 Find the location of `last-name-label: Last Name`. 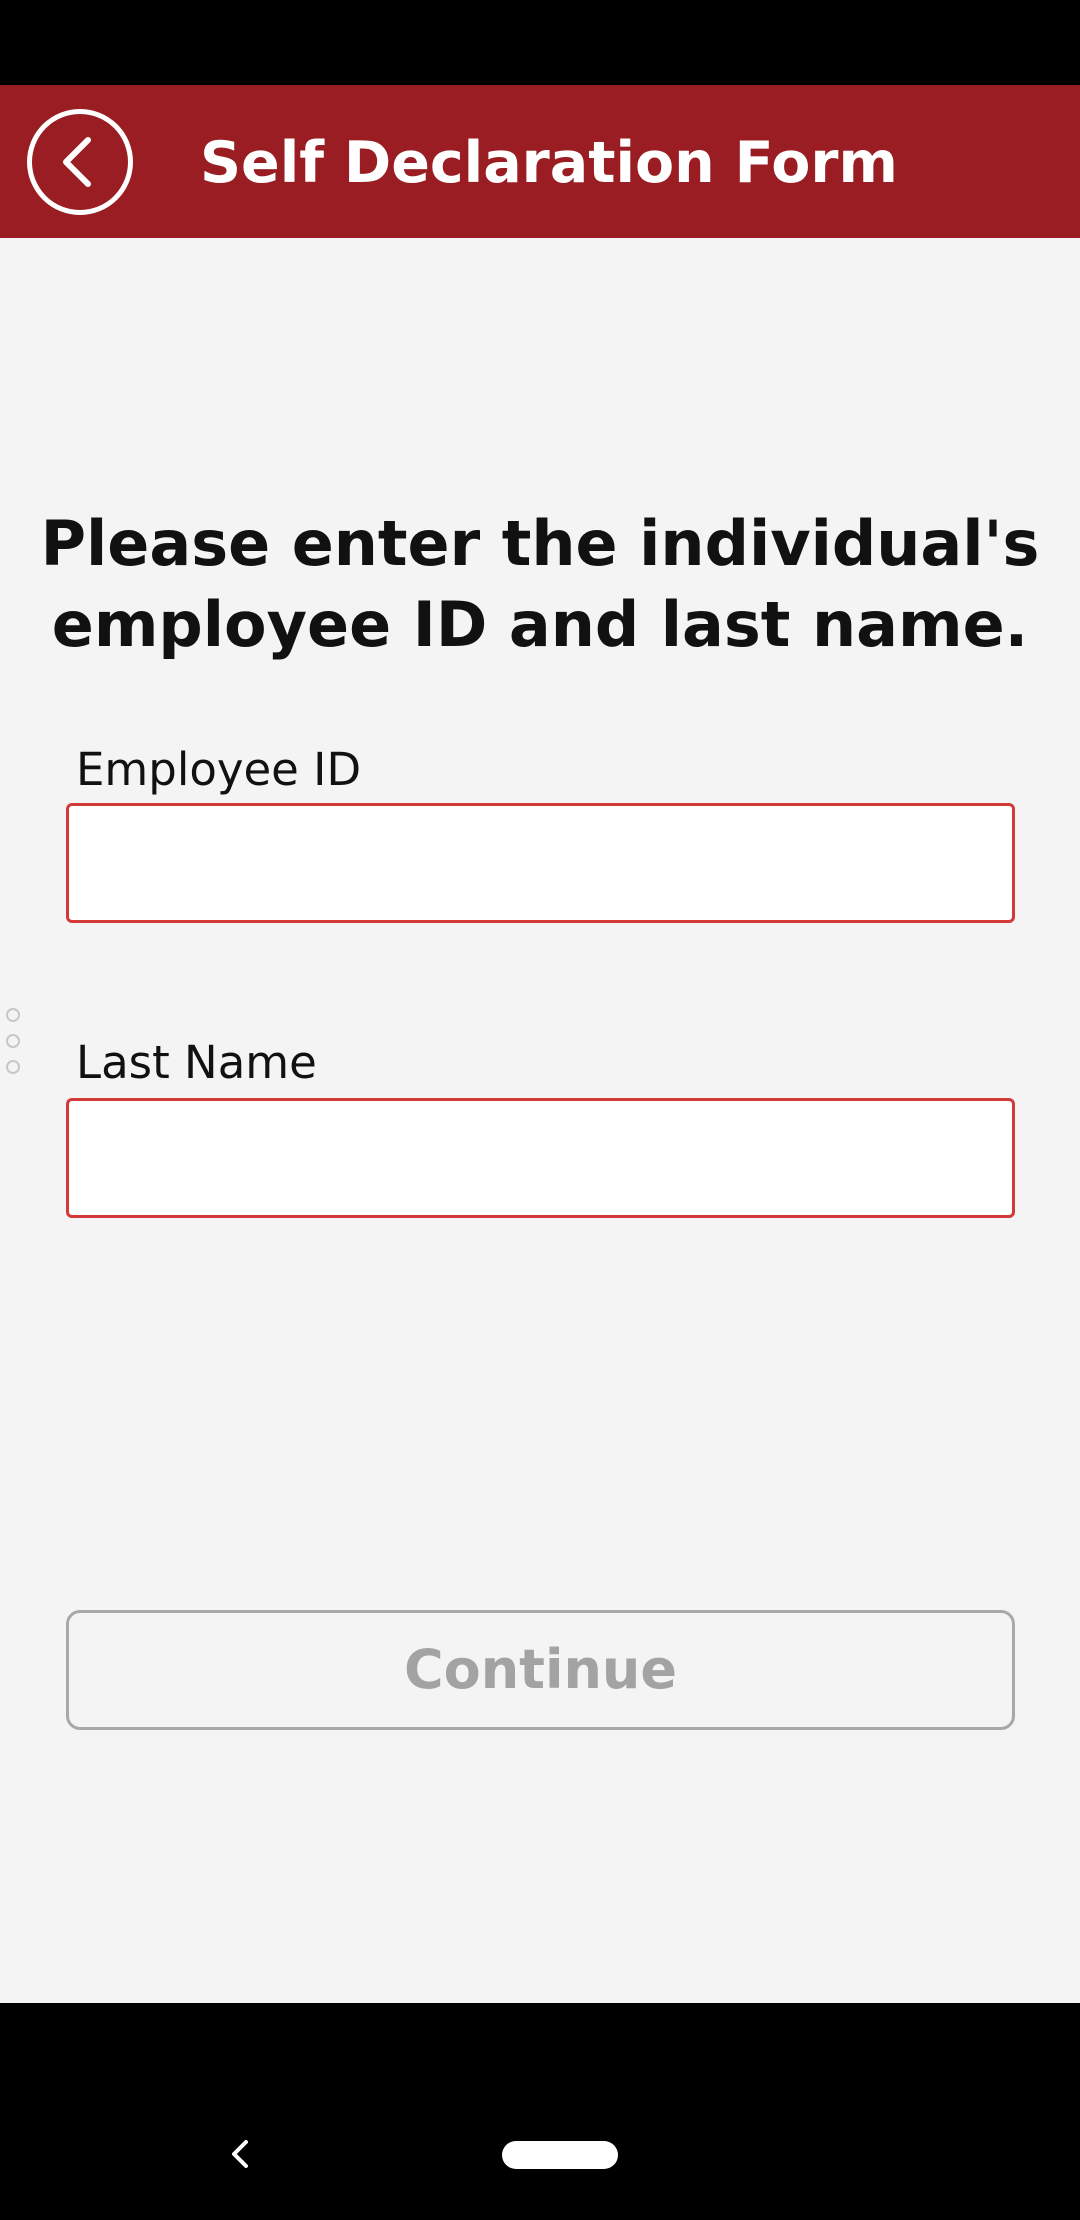

last-name-label: Last Name is located at coordinates (196, 1062).